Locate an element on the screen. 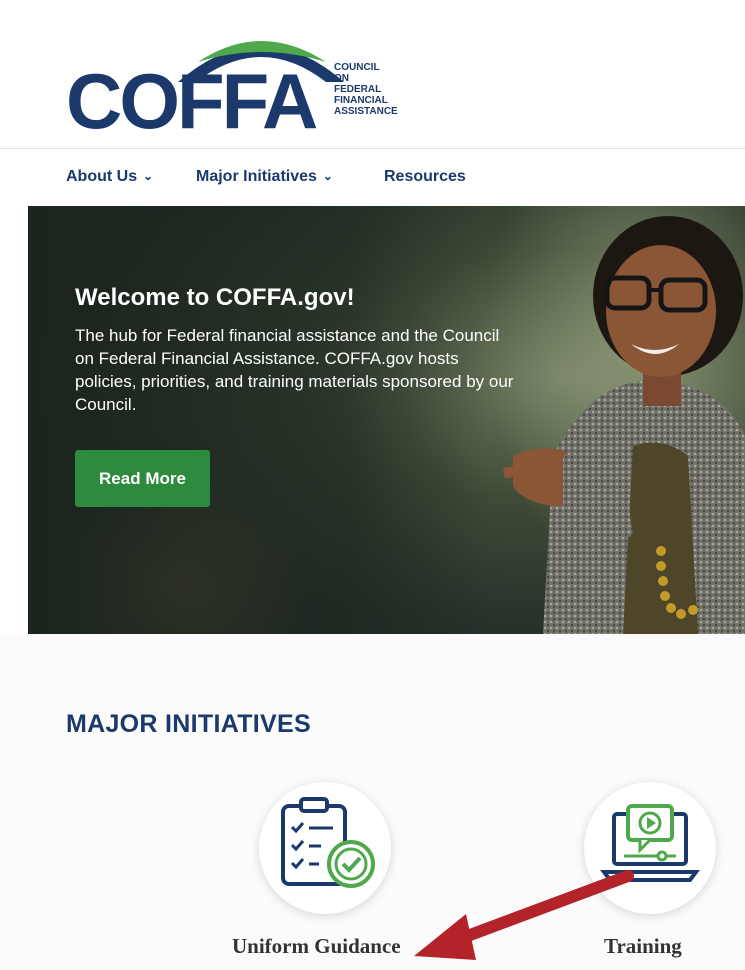 This screenshot has height=970, width=745. presenter-photo is located at coordinates (624, 425).